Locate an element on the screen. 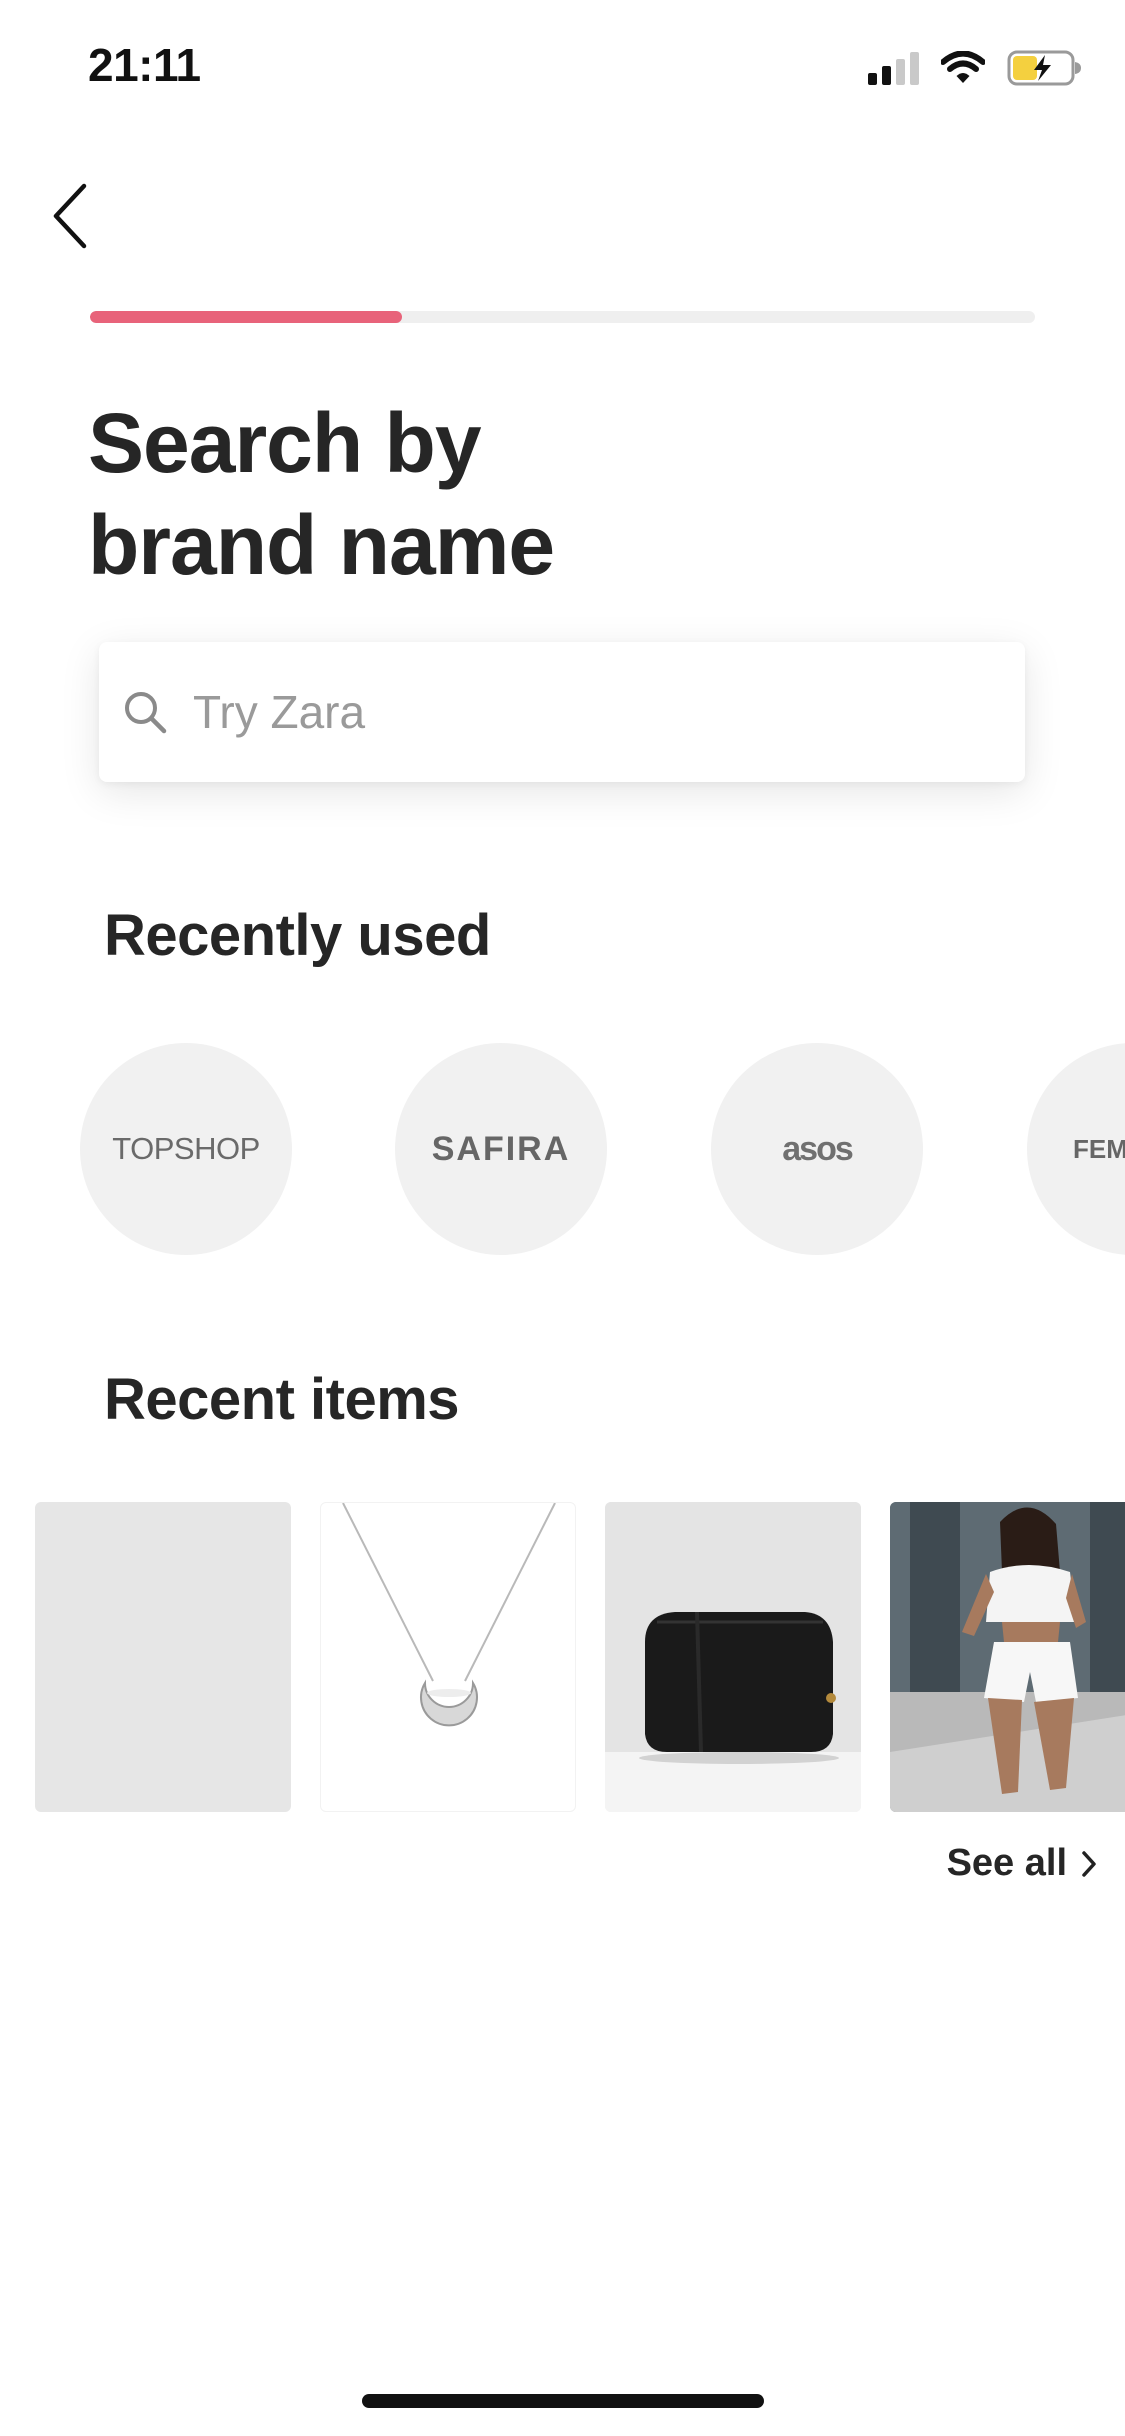 Image resolution: width=1125 pixels, height=2436 pixels. page-title: Search by brand name is located at coordinates (438, 494).